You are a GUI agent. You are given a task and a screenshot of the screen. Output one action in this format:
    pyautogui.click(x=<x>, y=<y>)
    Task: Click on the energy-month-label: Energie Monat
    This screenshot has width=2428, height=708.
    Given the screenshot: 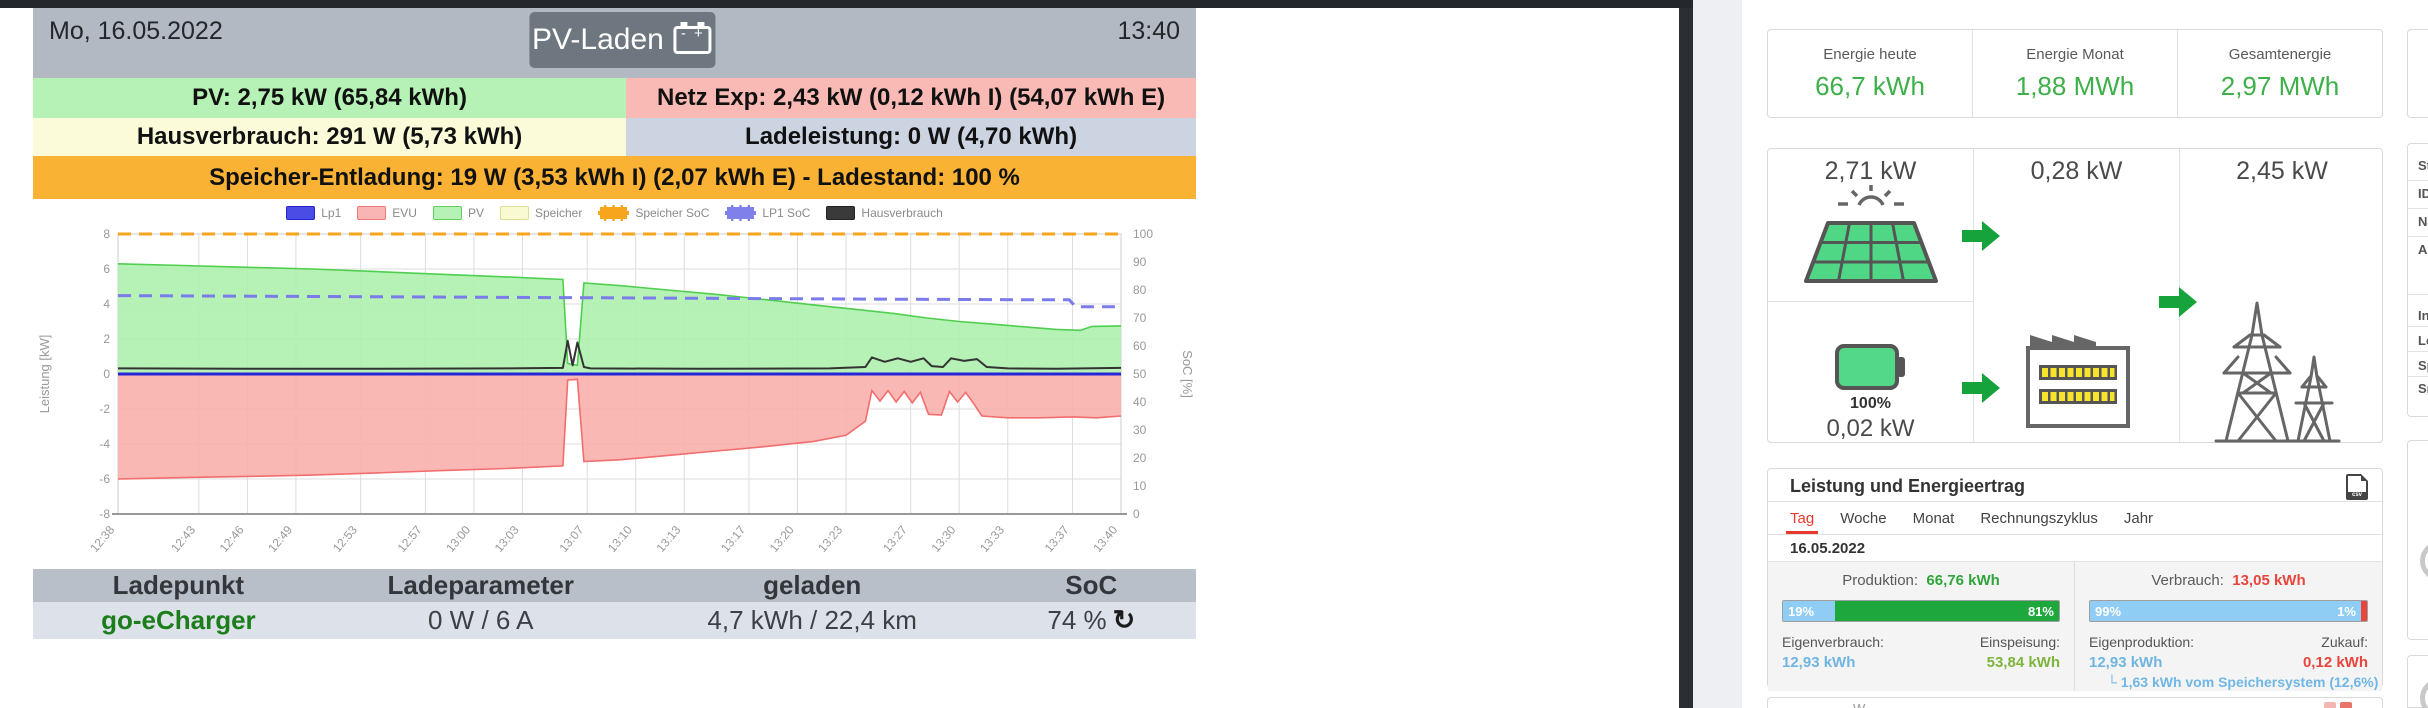 What is the action you would take?
    pyautogui.click(x=2075, y=54)
    